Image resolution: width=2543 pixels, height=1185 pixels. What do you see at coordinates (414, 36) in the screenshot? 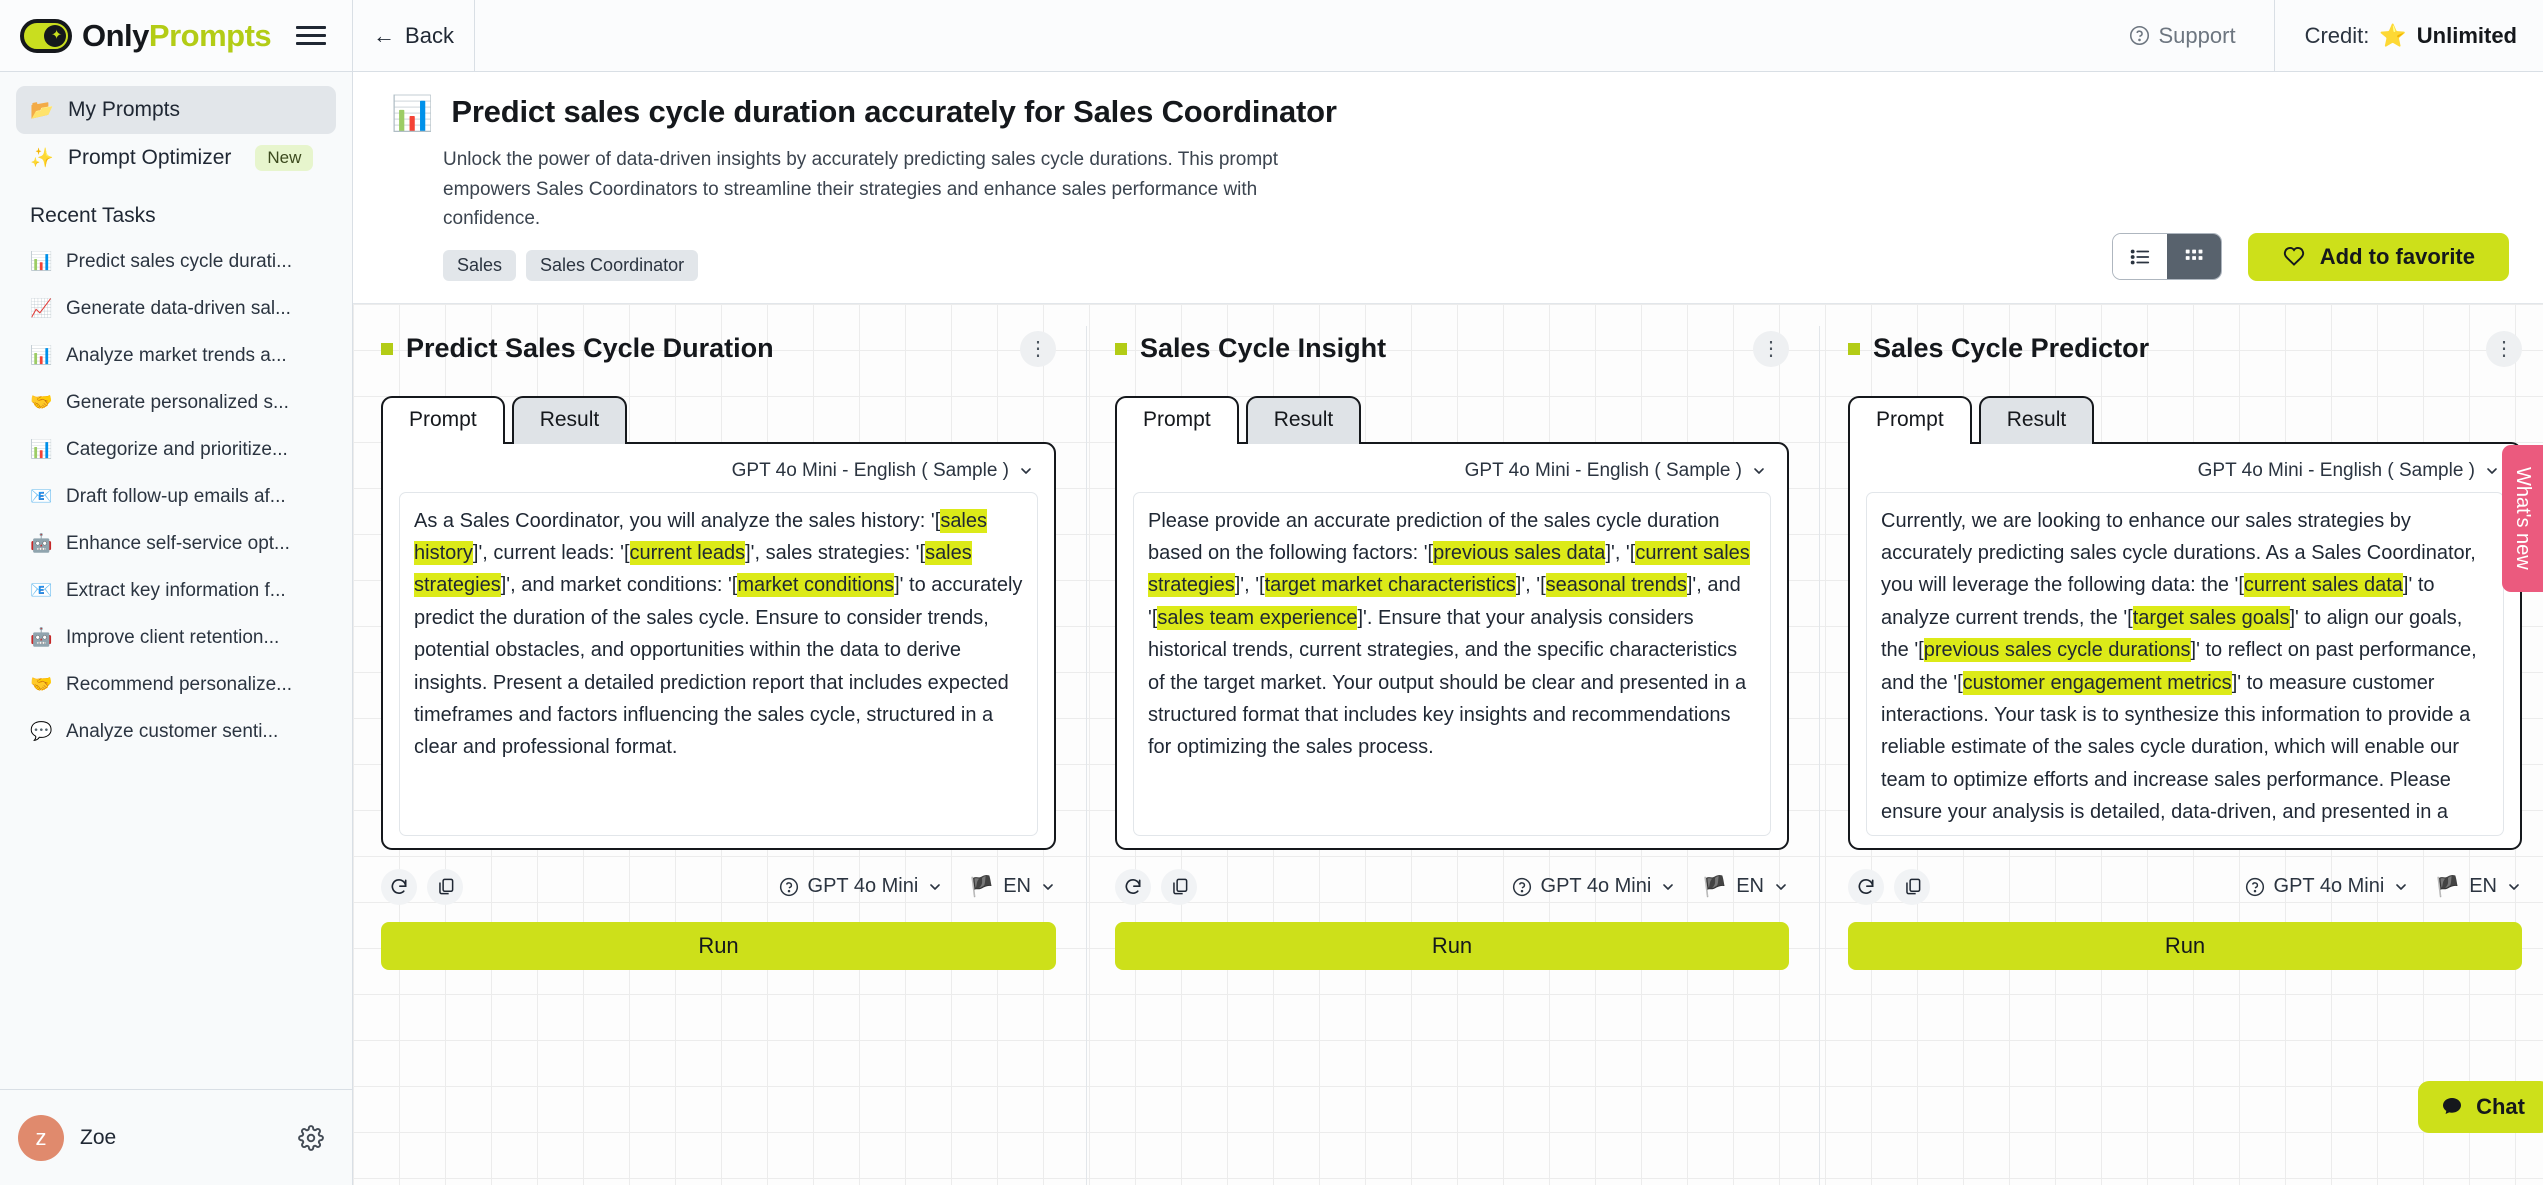
I see `back-button: ← Back` at bounding box center [414, 36].